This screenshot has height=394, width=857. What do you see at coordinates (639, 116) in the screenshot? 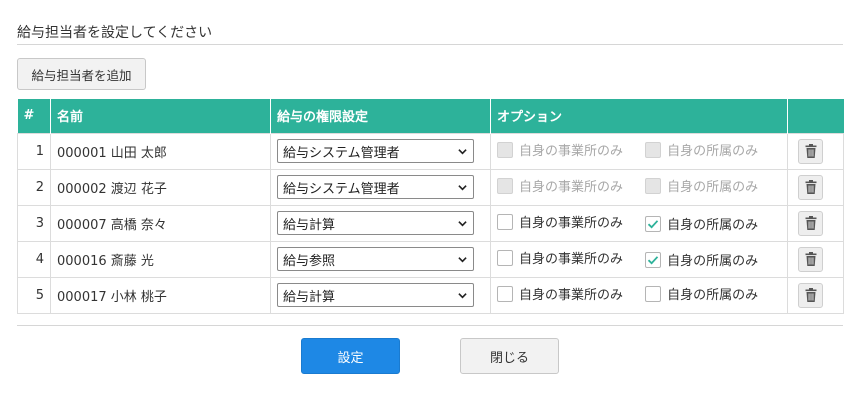
I see `column-header-options: オプション` at bounding box center [639, 116].